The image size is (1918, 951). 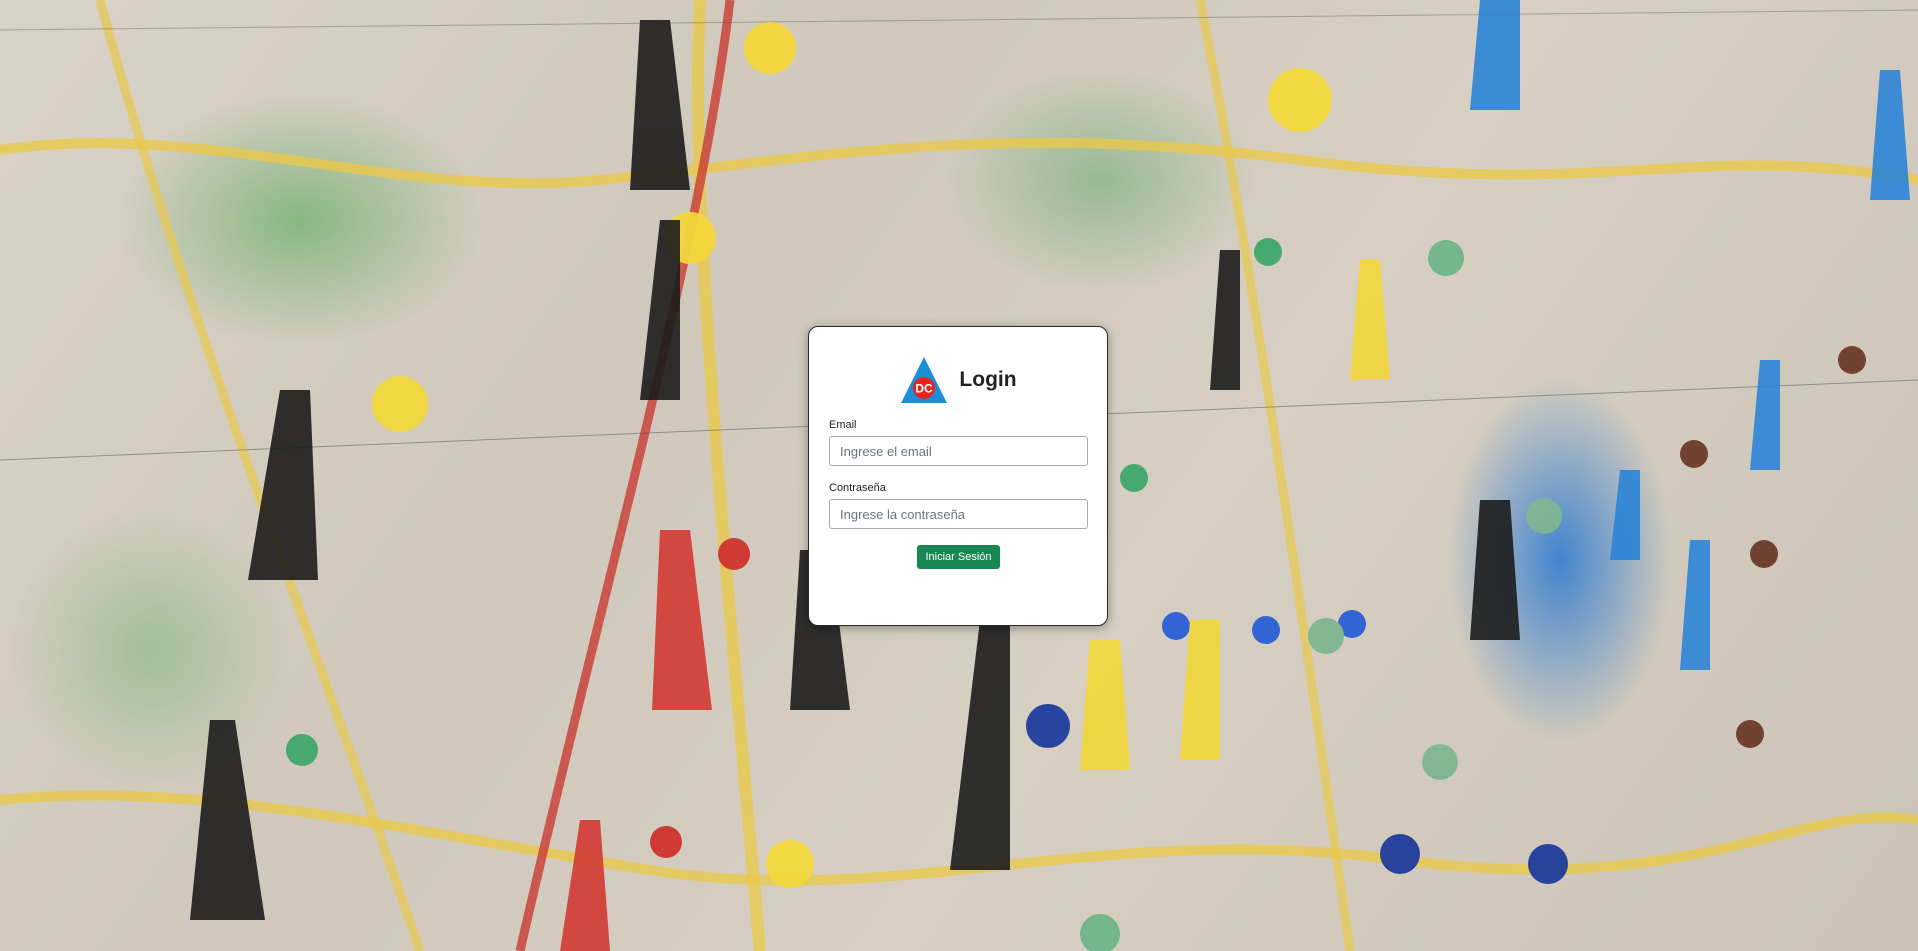 What do you see at coordinates (925, 389) in the screenshot?
I see `dc-logo-text: DC` at bounding box center [925, 389].